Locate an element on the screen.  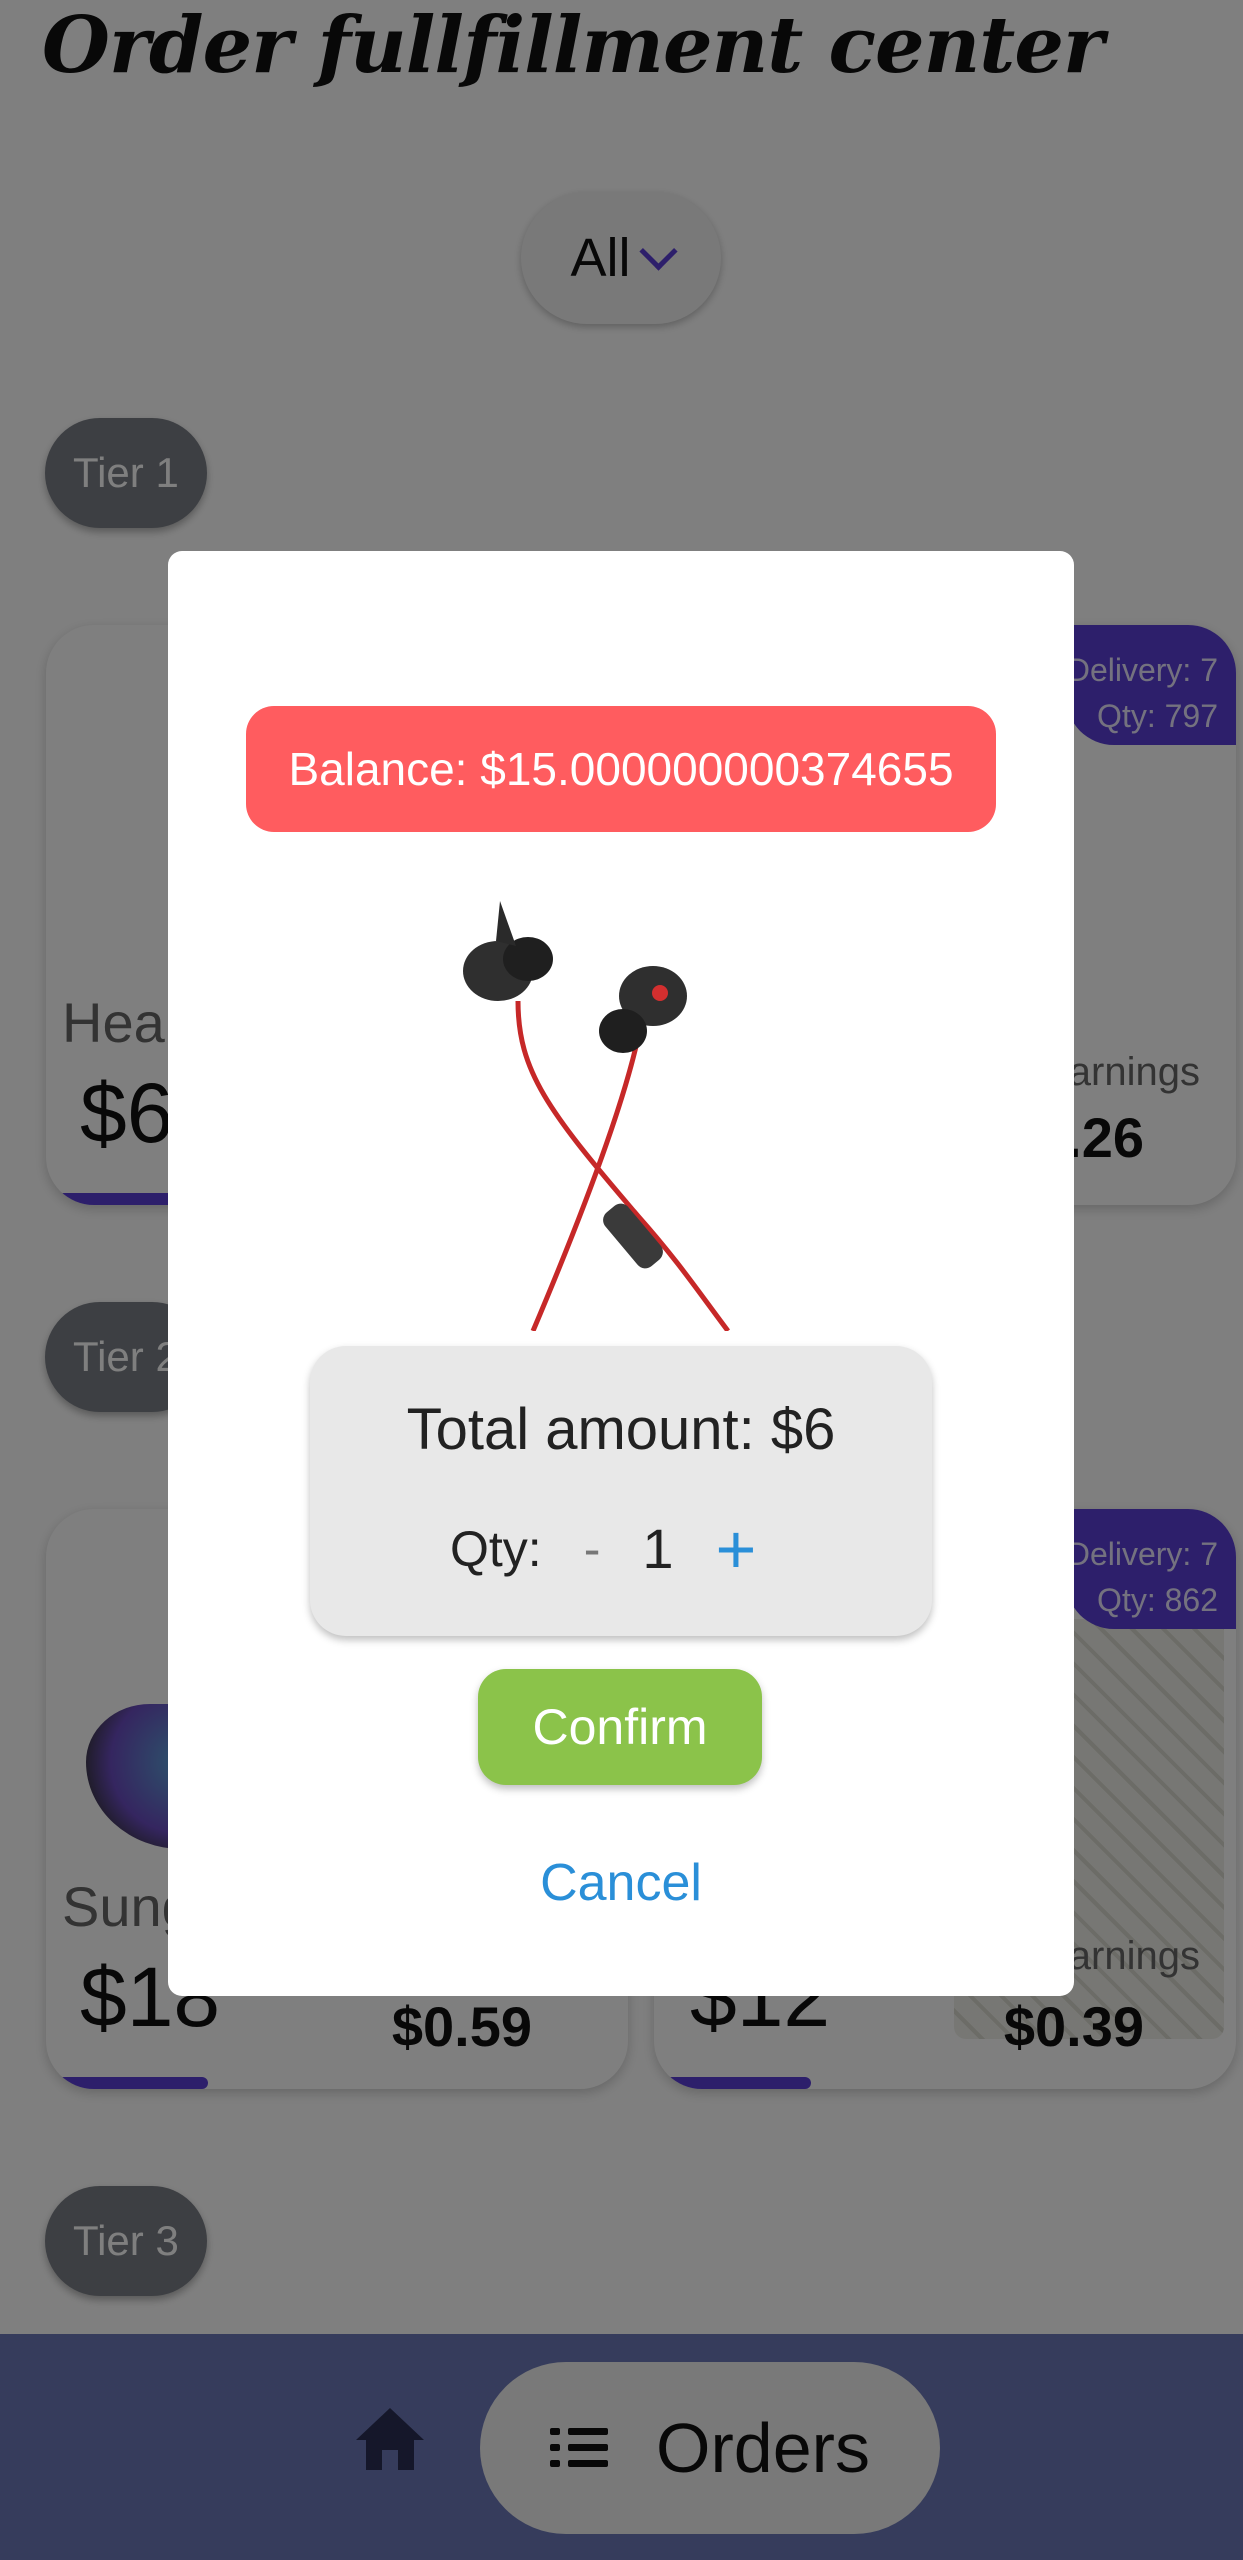
qty-label: Qty: is located at coordinates (496, 1548).